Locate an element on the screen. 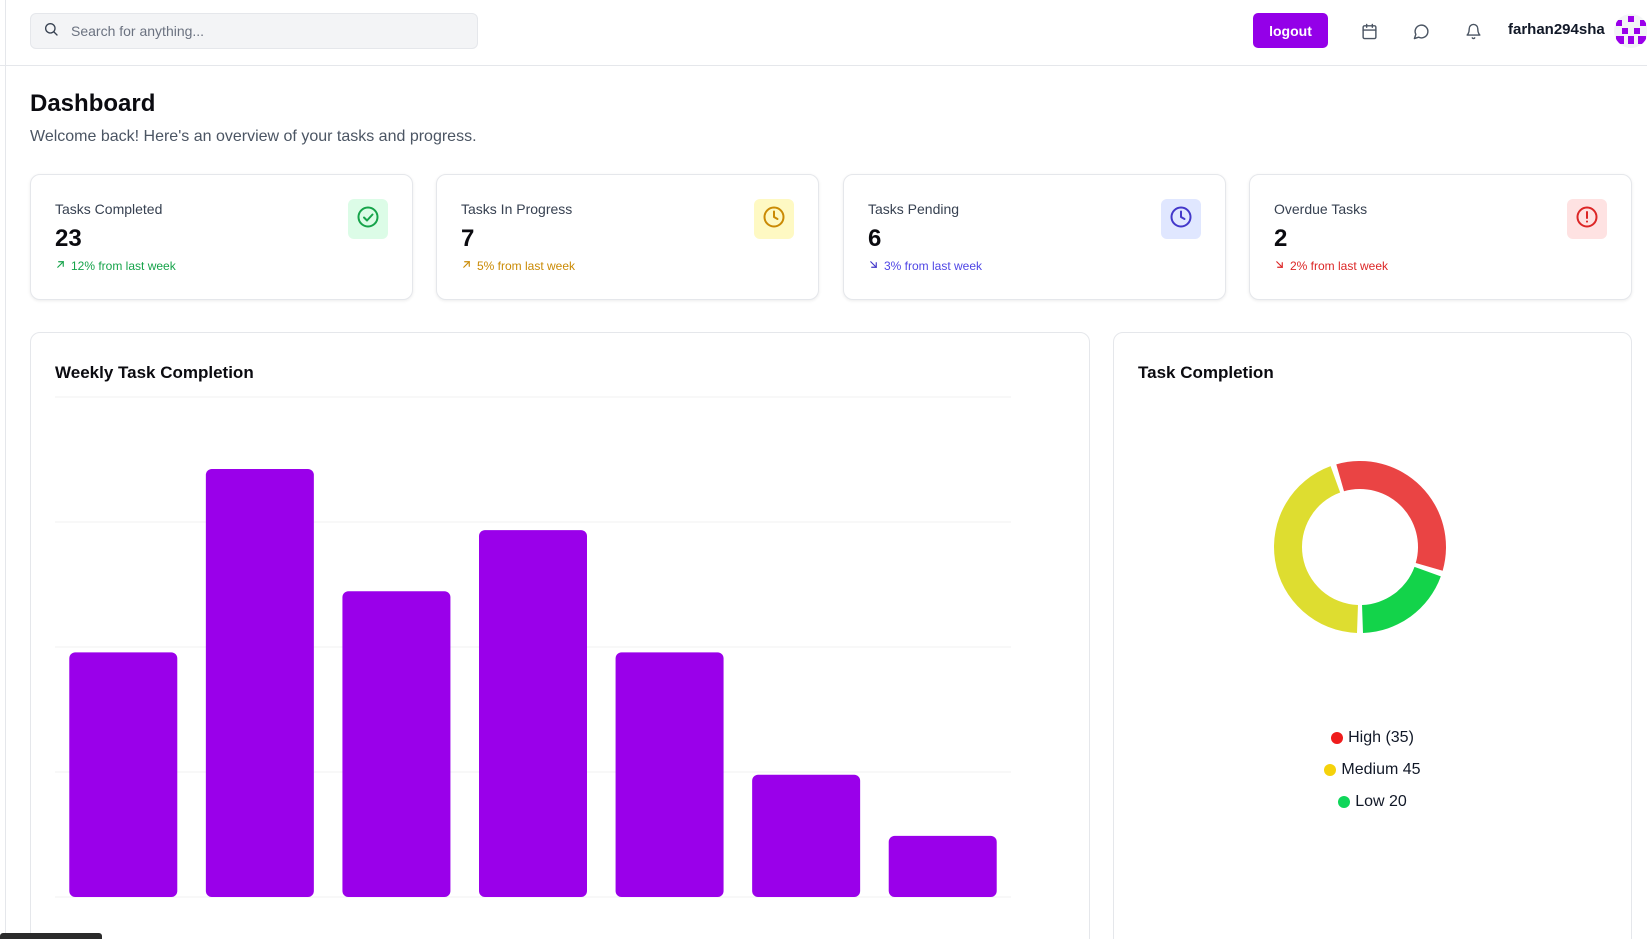 This screenshot has height=939, width=1647. search-box is located at coordinates (254, 31).